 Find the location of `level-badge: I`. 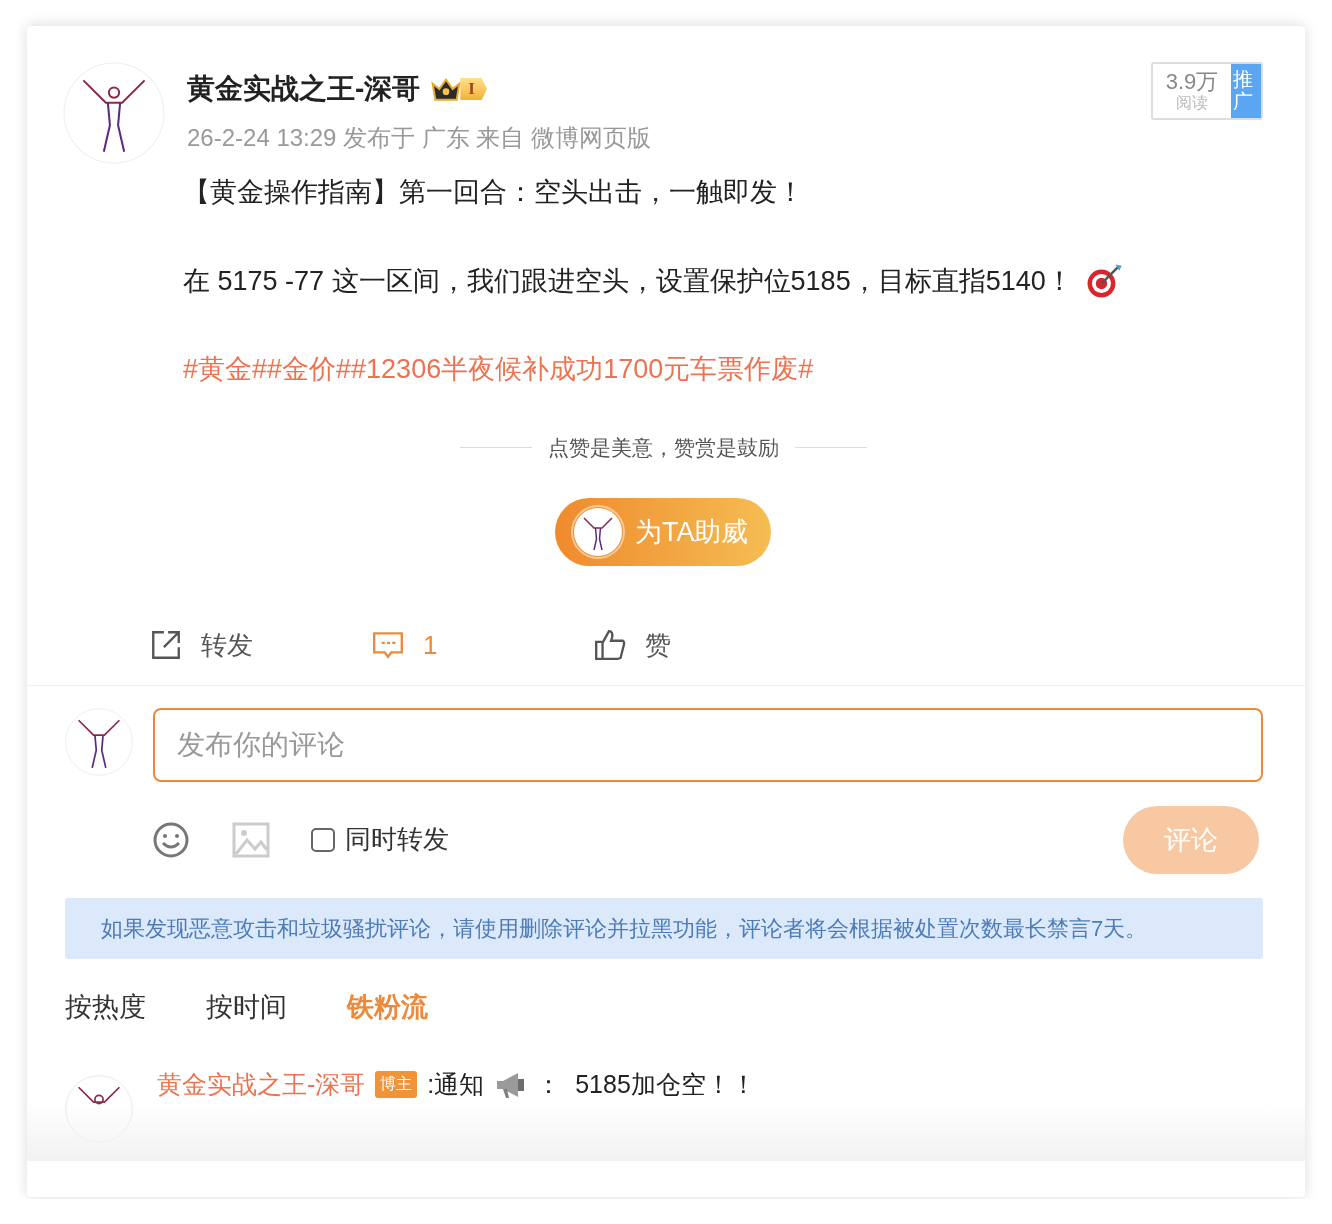

level-badge: I is located at coordinates (458, 89).